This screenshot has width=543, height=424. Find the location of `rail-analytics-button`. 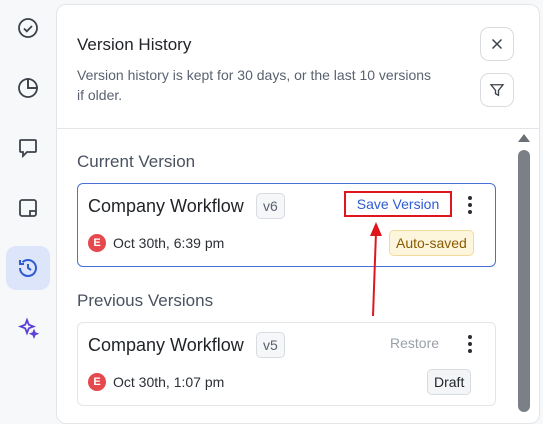

rail-analytics-button is located at coordinates (28, 88).